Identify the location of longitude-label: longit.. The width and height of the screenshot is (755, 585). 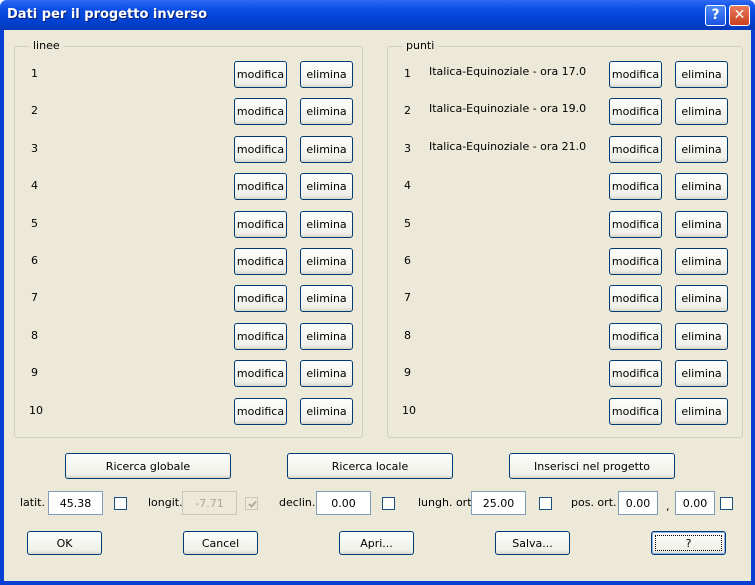
(165, 502).